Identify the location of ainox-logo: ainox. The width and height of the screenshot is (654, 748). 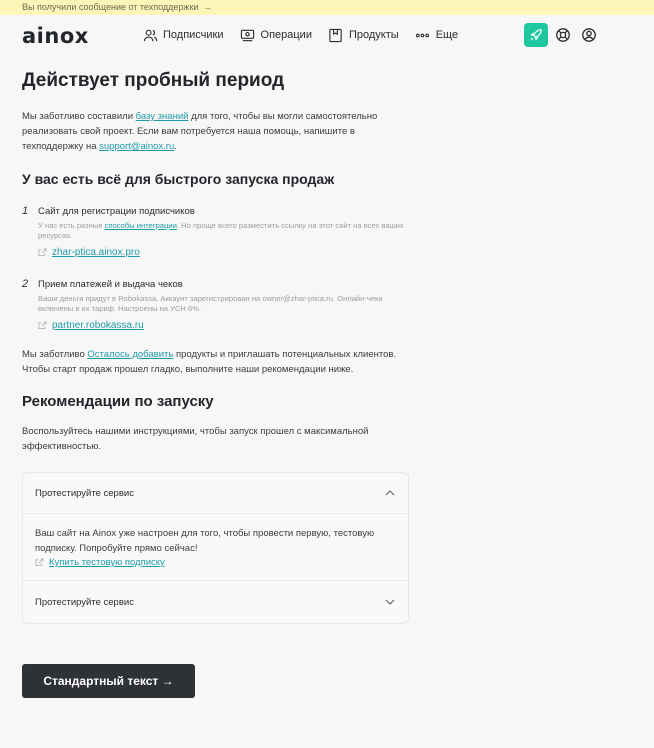
(55, 36).